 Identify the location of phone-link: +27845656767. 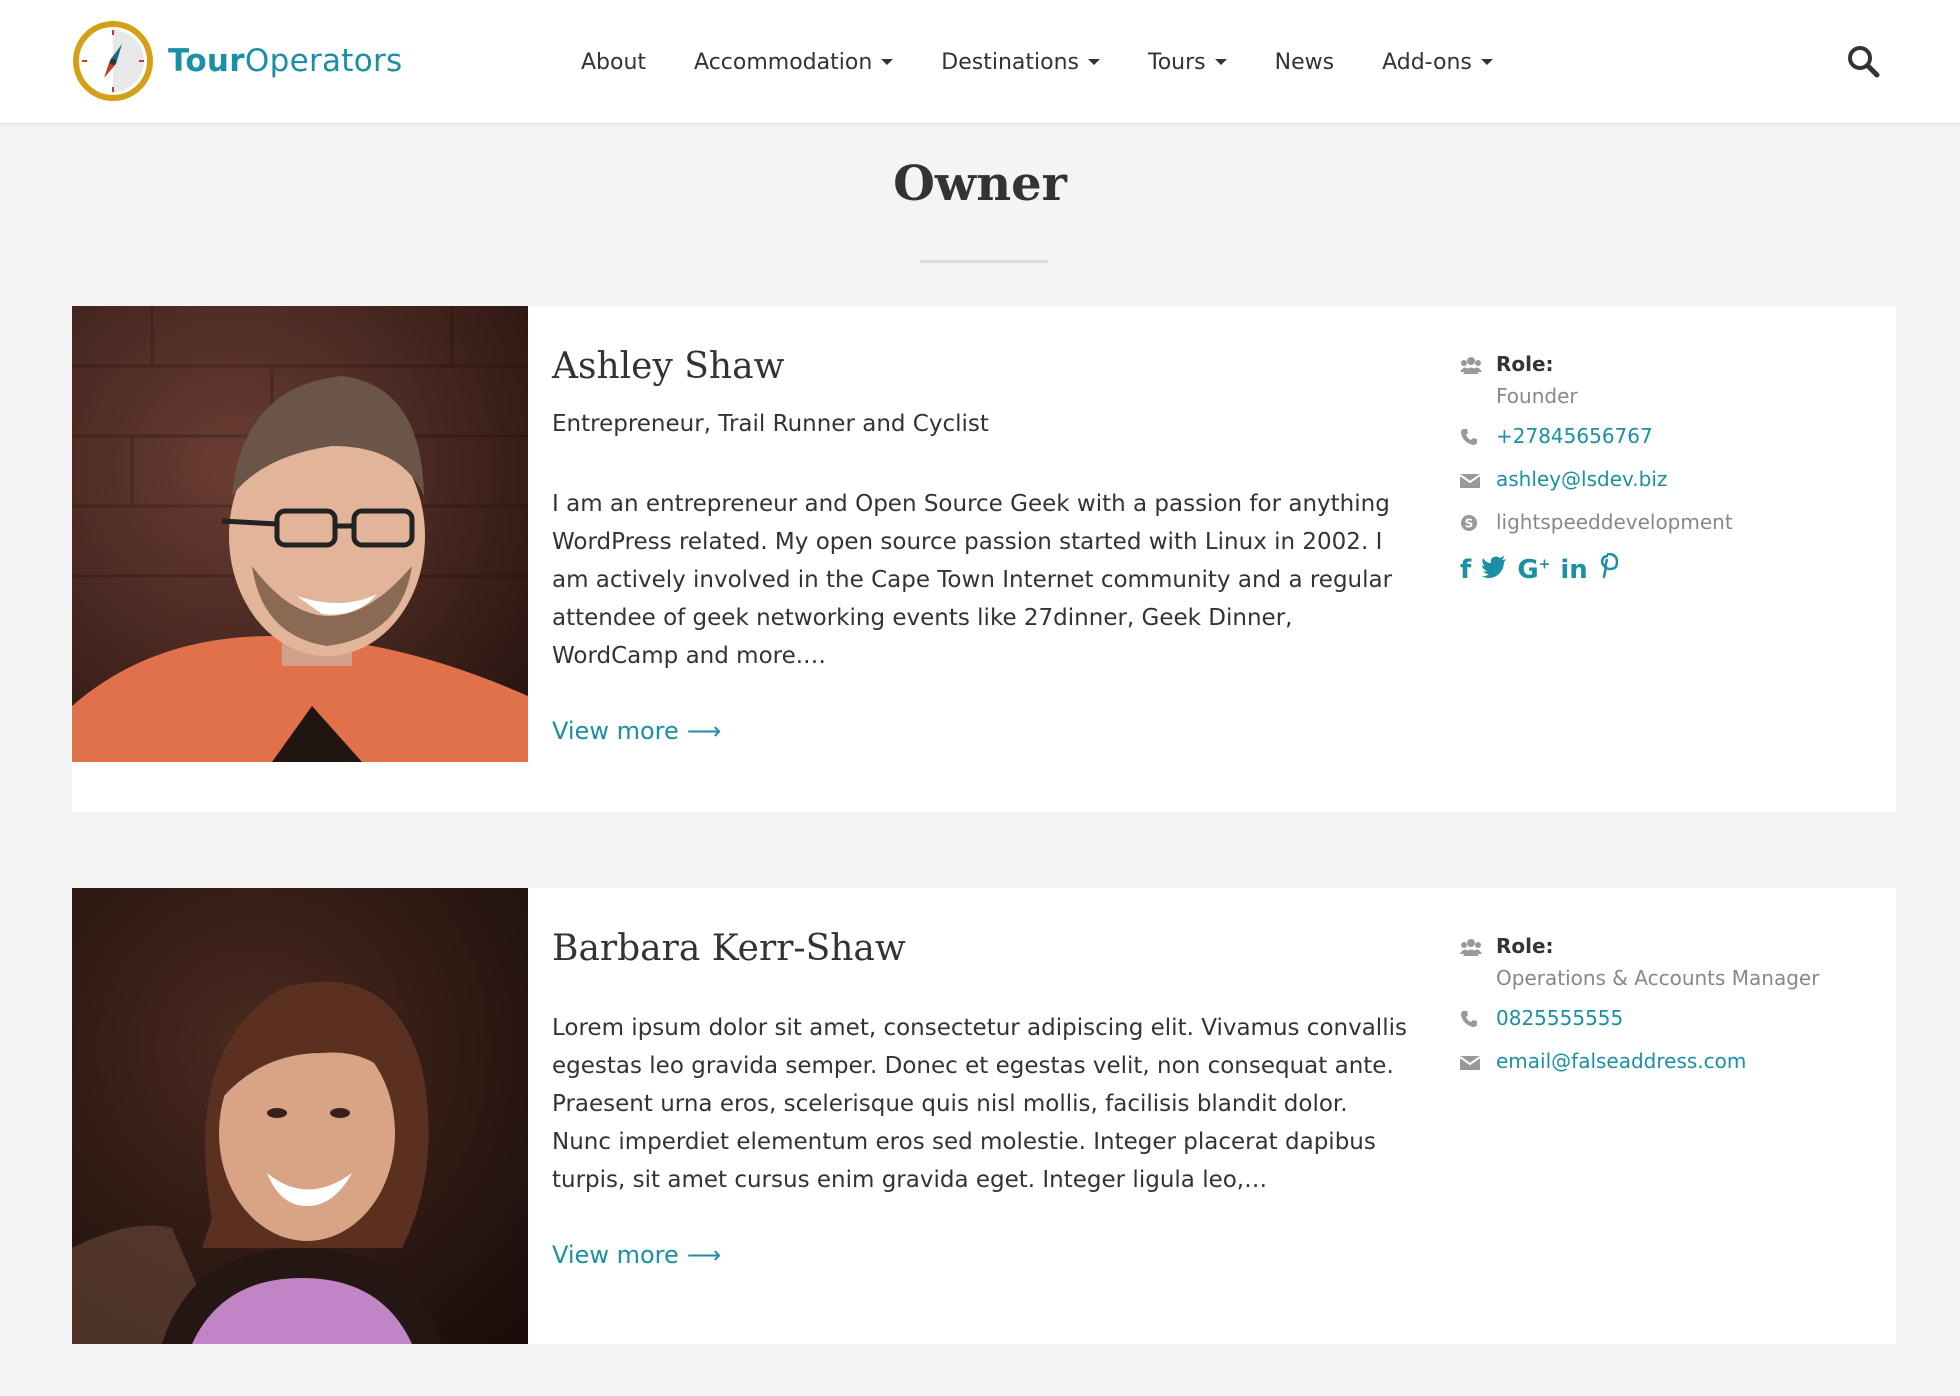
(1574, 436).